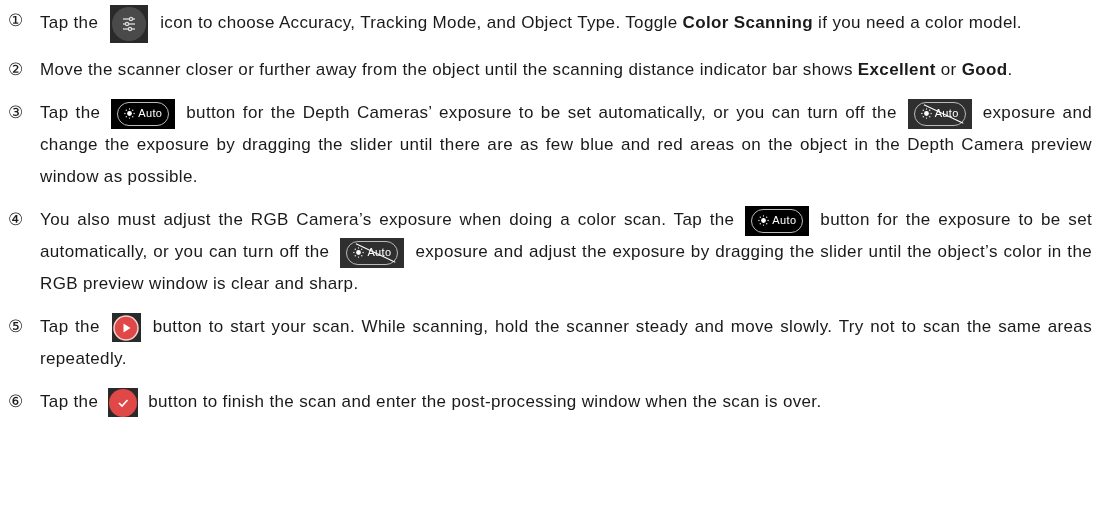  I want to click on step-number: ④, so click(16, 220).